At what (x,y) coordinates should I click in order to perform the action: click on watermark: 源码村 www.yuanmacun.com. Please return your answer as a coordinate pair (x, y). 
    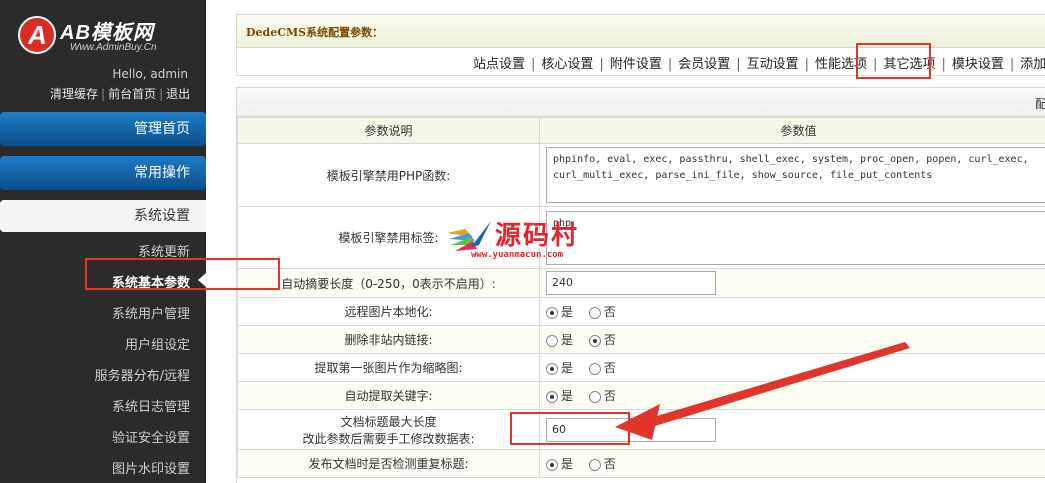
    Looking at the image, I should click on (530, 240).